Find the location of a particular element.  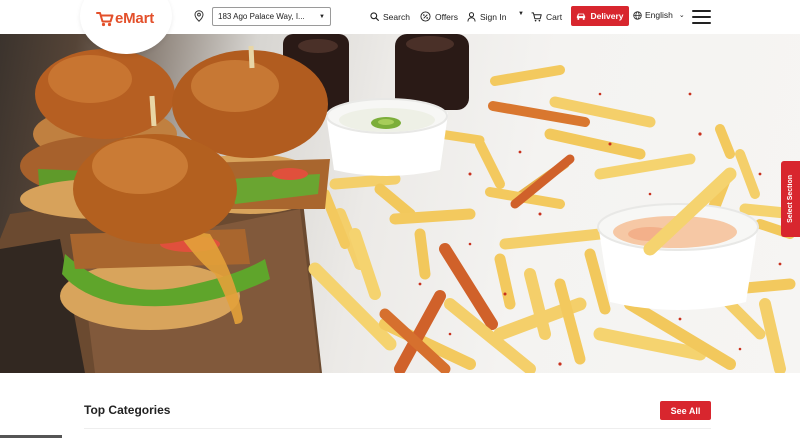

nav-cart-label: Cart is located at coordinates (554, 16).